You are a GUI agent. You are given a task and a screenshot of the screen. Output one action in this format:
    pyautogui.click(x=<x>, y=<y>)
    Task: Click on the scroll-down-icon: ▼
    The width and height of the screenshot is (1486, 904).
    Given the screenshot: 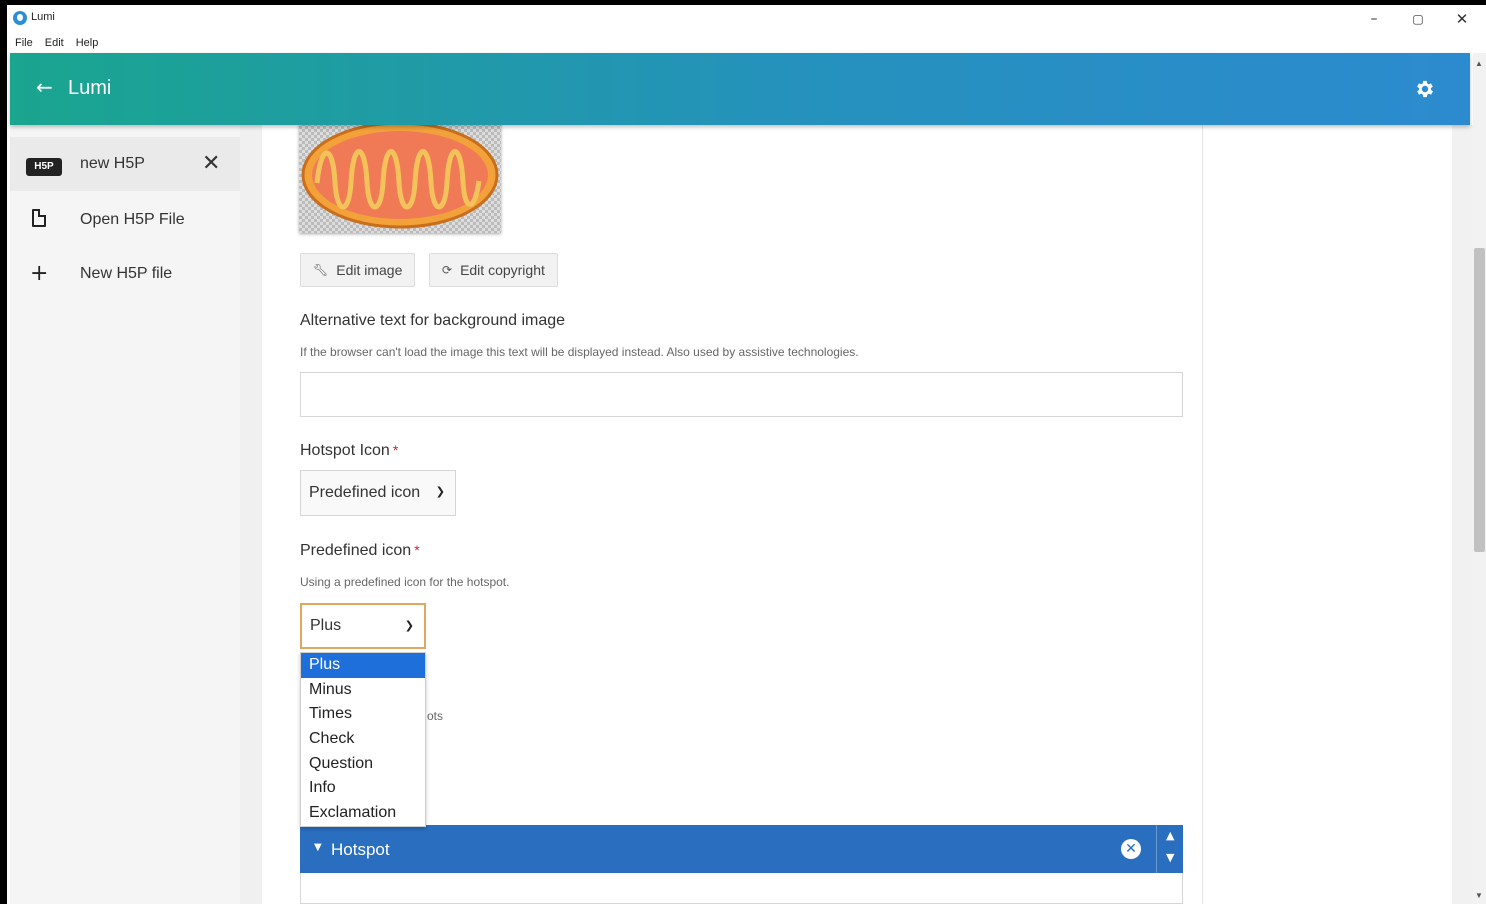 What is the action you would take?
    pyautogui.click(x=1479, y=895)
    